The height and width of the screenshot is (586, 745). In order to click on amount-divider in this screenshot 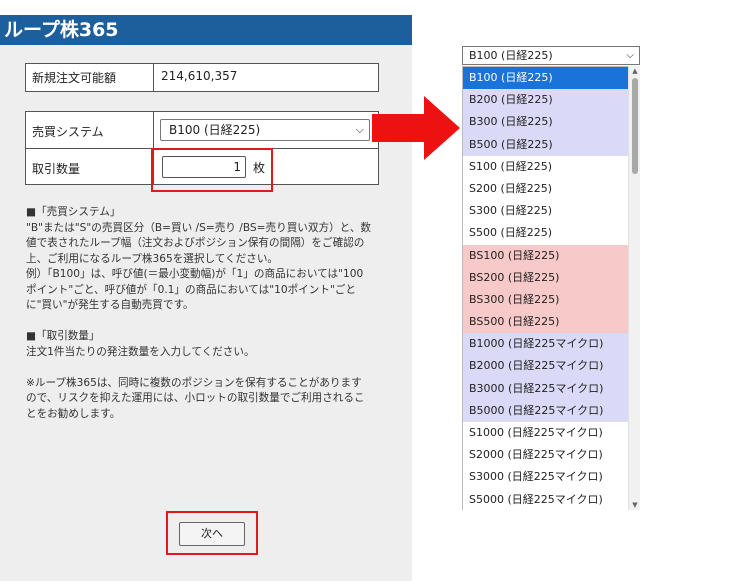, I will do `click(153, 77)`.